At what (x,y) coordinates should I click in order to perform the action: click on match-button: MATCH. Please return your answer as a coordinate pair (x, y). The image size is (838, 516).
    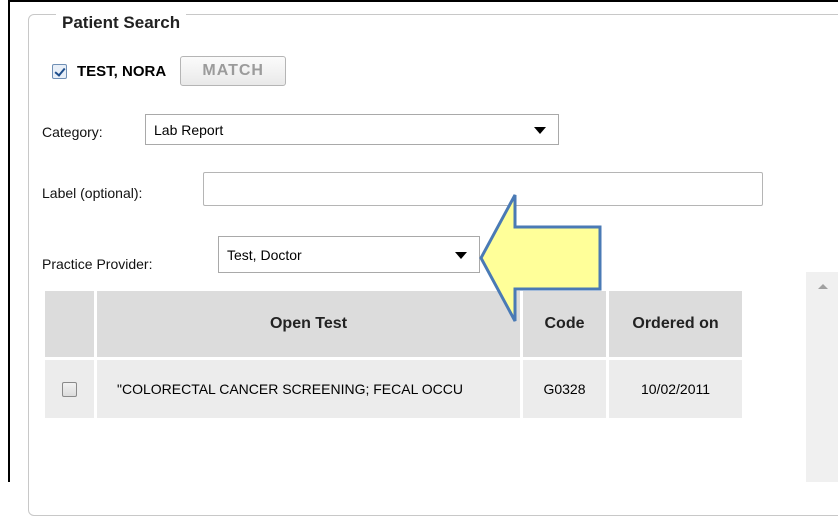
    Looking at the image, I should click on (233, 71).